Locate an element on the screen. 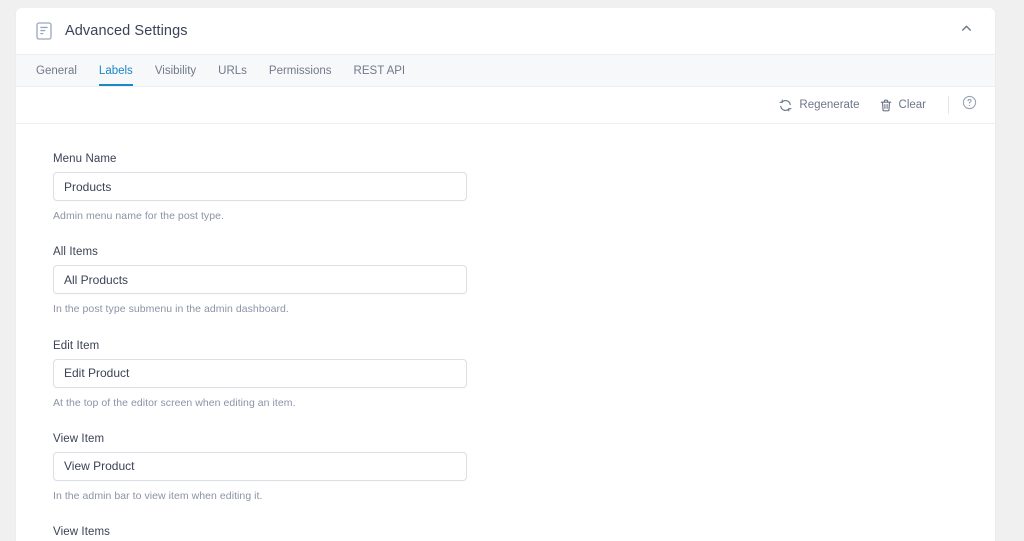  tab-label: URLs is located at coordinates (232, 70).